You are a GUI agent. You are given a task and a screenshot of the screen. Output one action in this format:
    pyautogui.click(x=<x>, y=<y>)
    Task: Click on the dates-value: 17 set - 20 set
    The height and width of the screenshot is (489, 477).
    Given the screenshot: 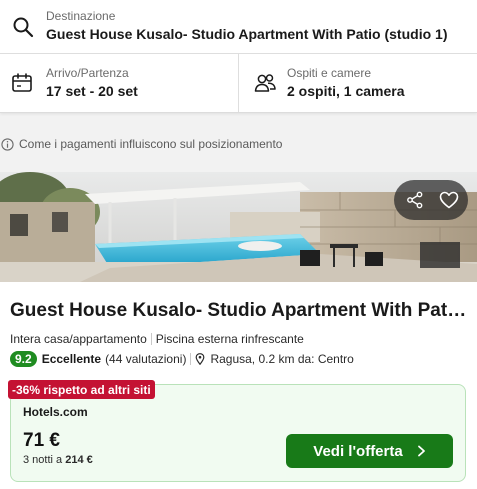 What is the action you would take?
    pyautogui.click(x=92, y=91)
    